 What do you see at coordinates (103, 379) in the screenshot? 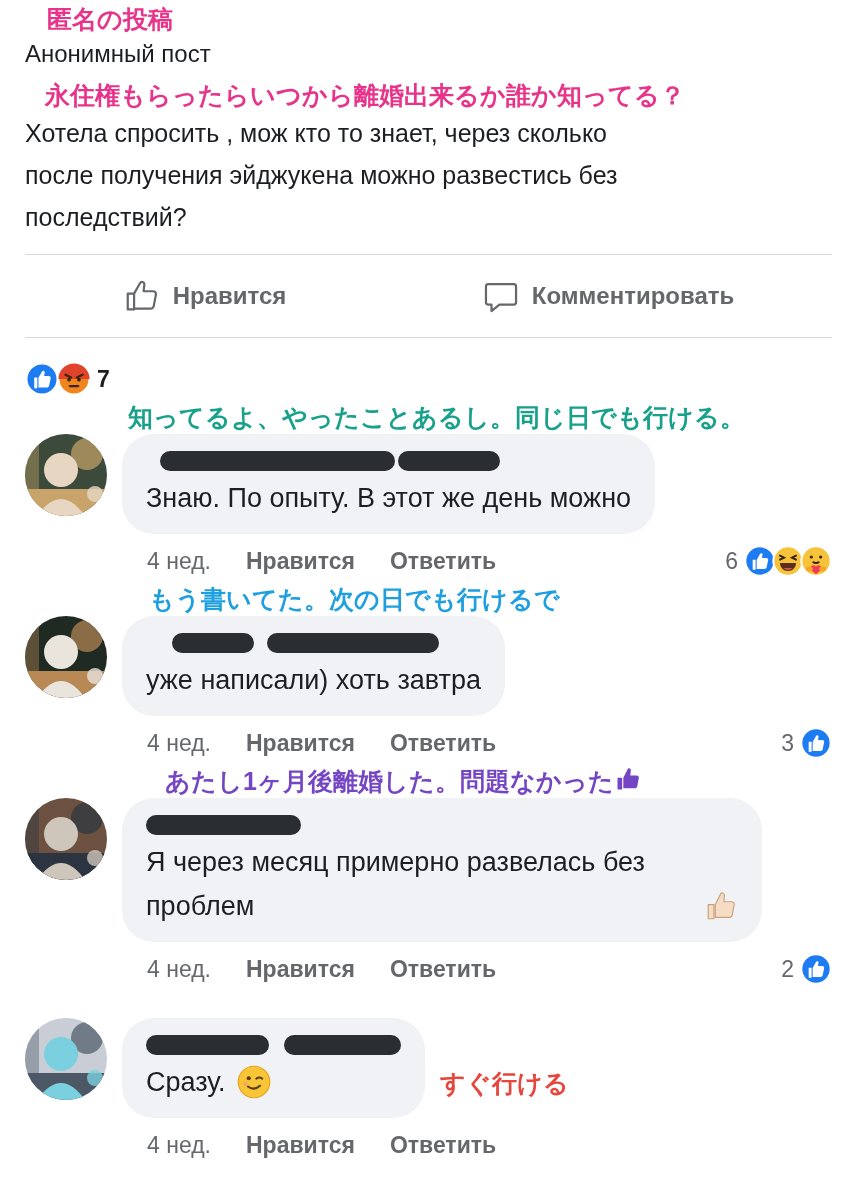
I see `reaction-count: 7` at bounding box center [103, 379].